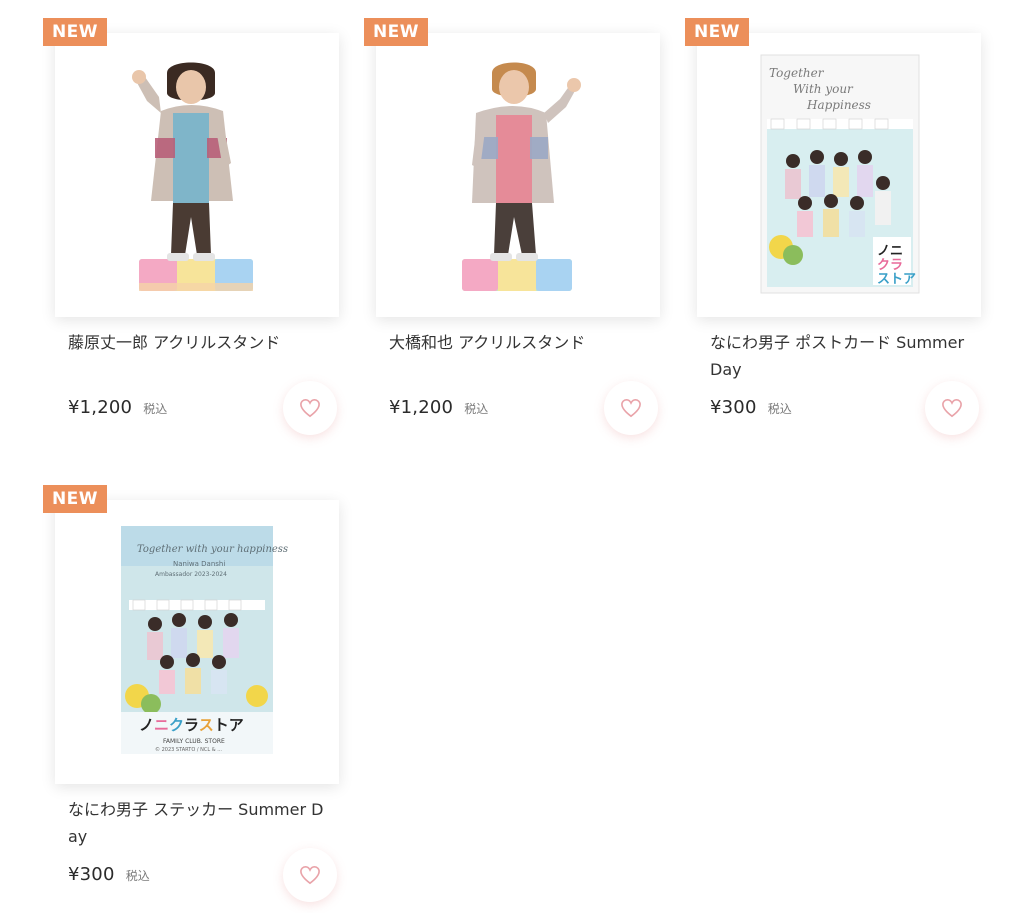 The width and height of the screenshot is (1024, 913). I want to click on product-image: ノニ クラ ストア Together With your Happiness, so click(839, 175).